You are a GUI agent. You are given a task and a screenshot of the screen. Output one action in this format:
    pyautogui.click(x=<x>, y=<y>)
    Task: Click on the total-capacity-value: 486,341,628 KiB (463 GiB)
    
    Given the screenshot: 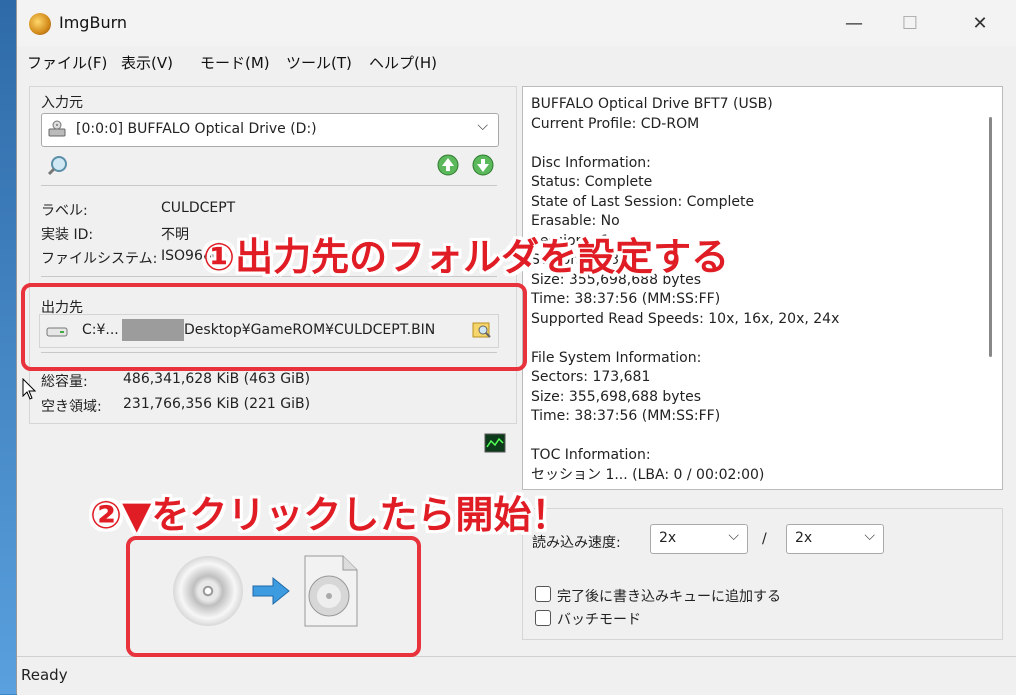 What is the action you would take?
    pyautogui.click(x=217, y=379)
    